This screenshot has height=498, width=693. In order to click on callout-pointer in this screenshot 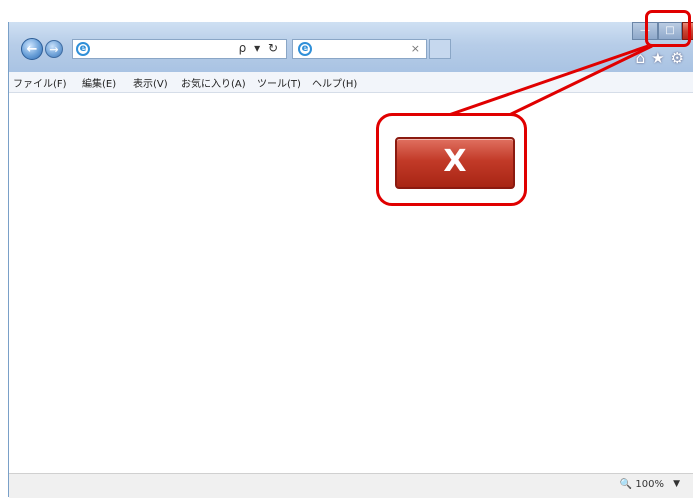, I will do `click(546, 82)`.